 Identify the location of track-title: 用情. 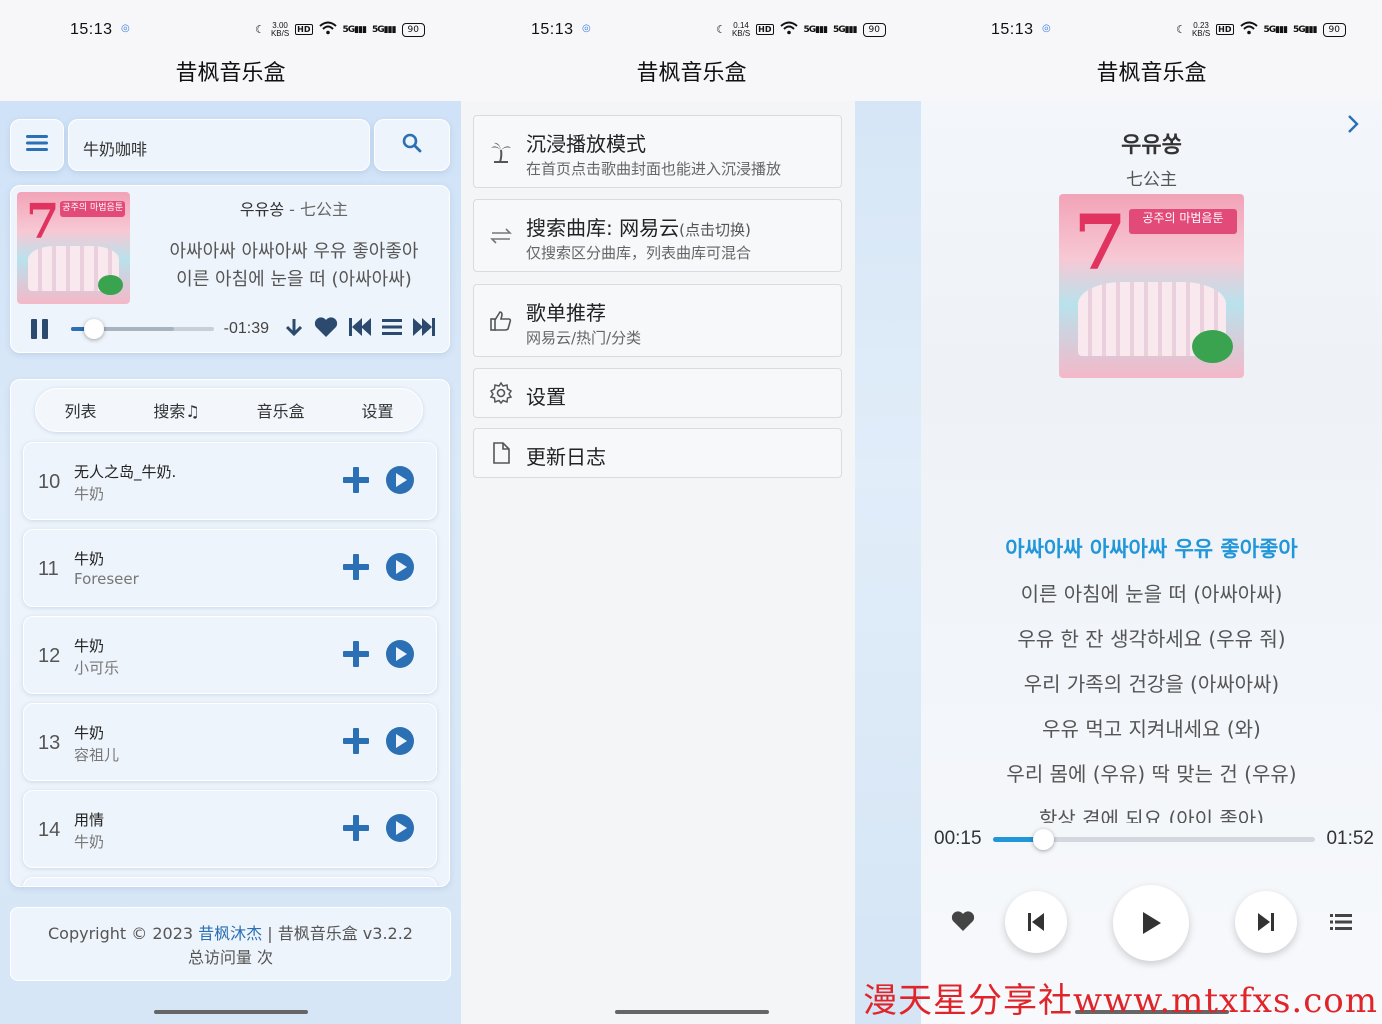
(89, 820).